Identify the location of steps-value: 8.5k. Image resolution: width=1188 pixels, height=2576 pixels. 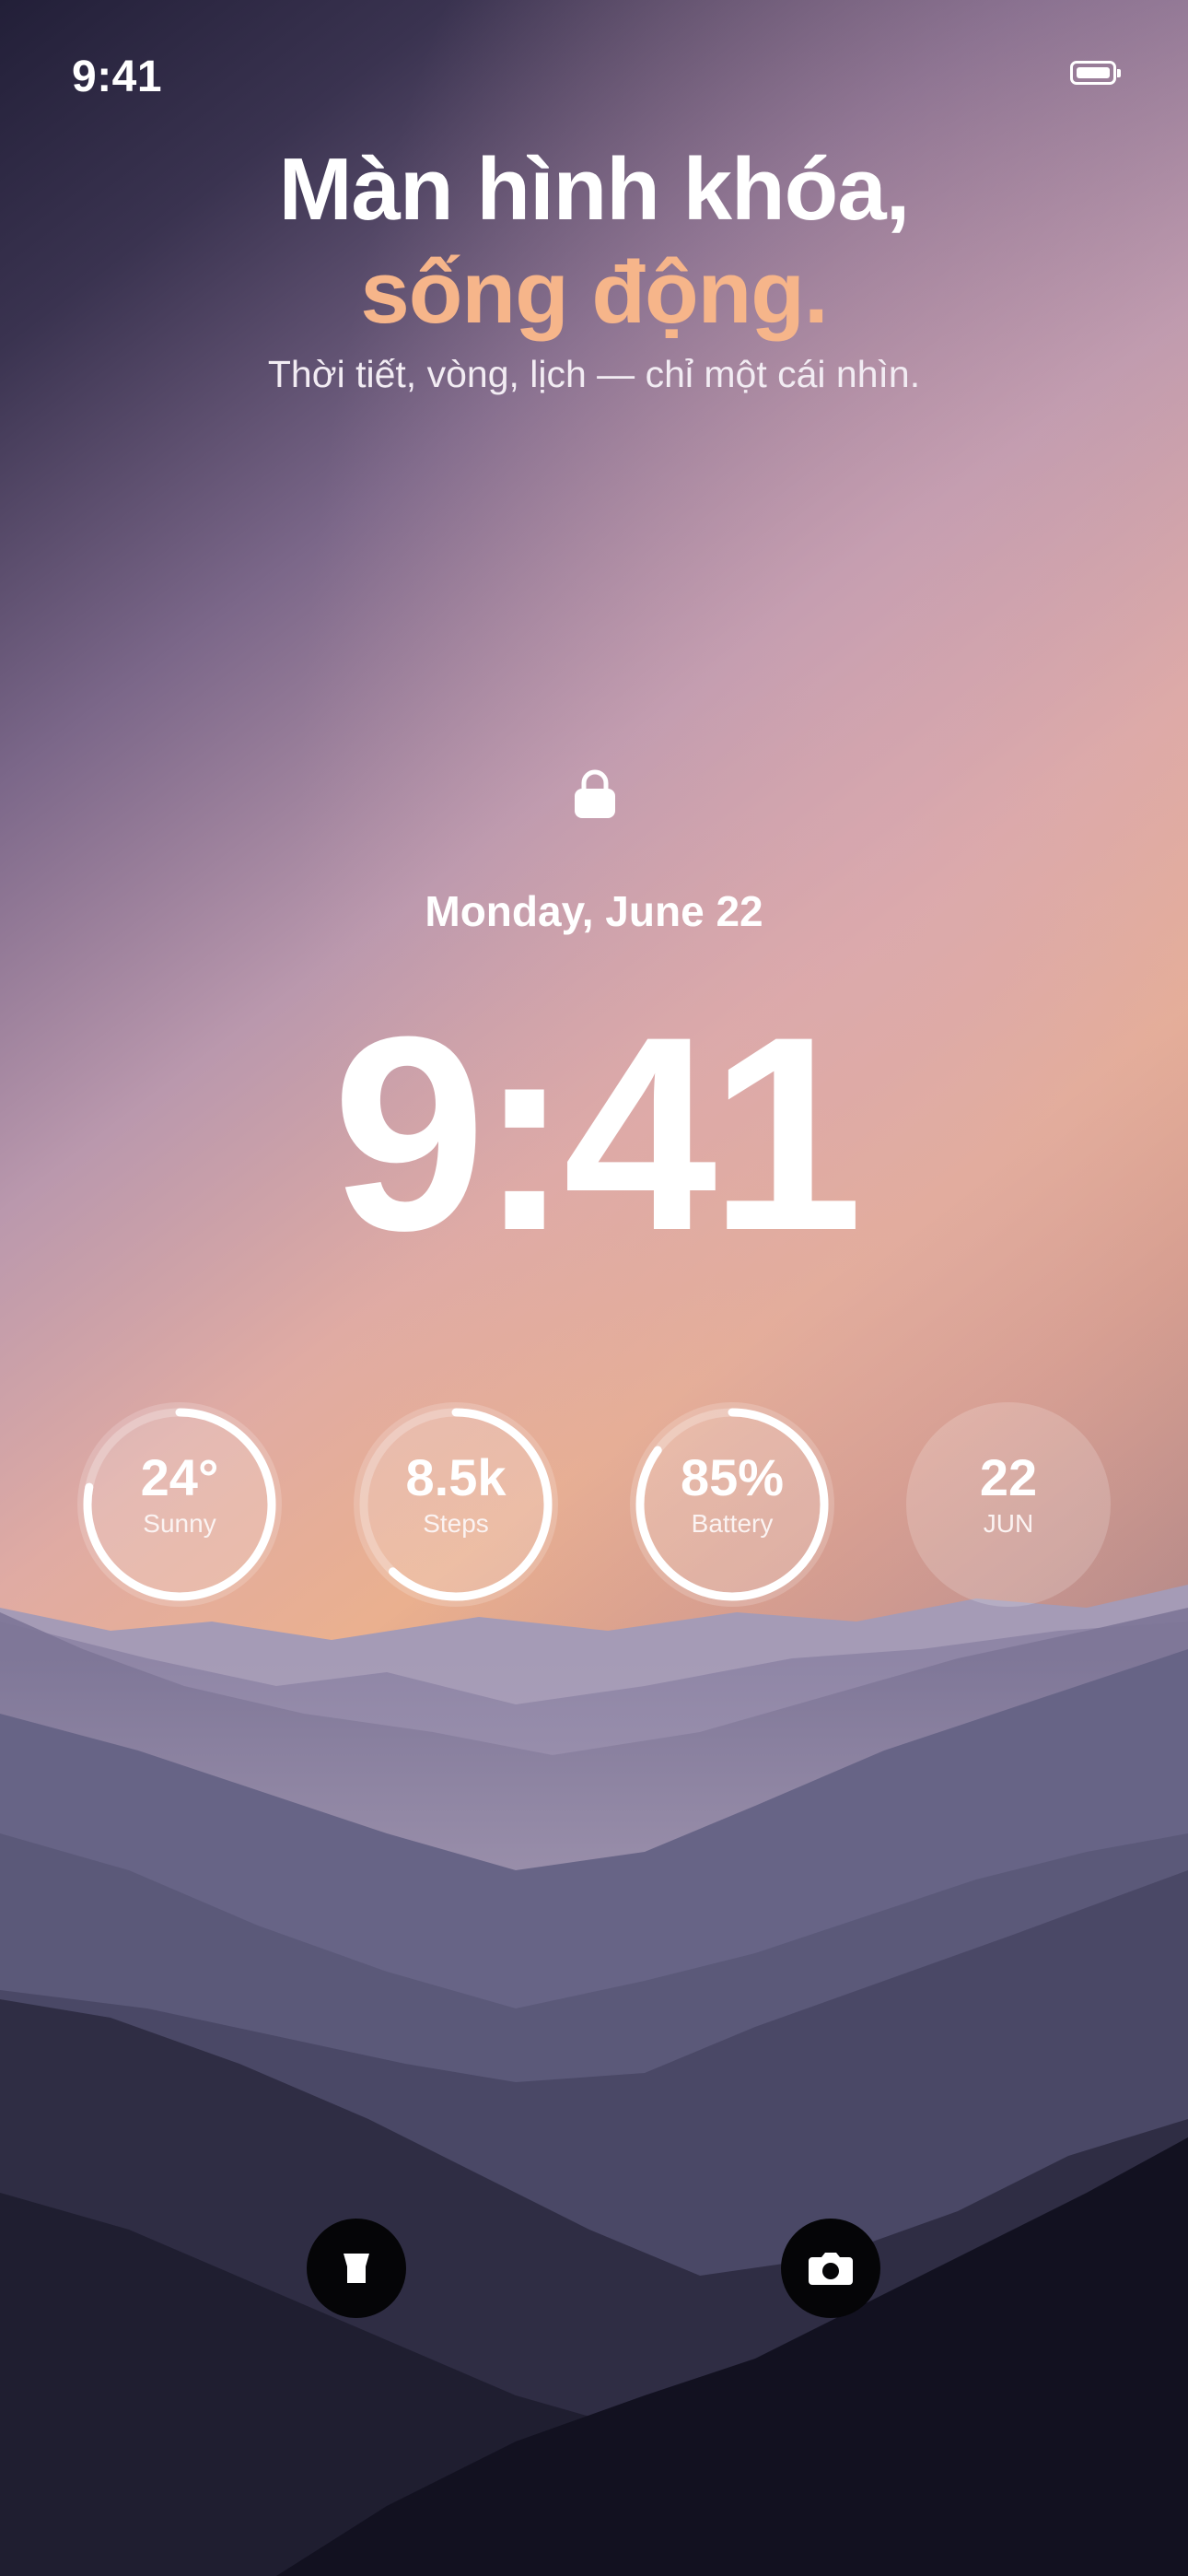
(456, 1477).